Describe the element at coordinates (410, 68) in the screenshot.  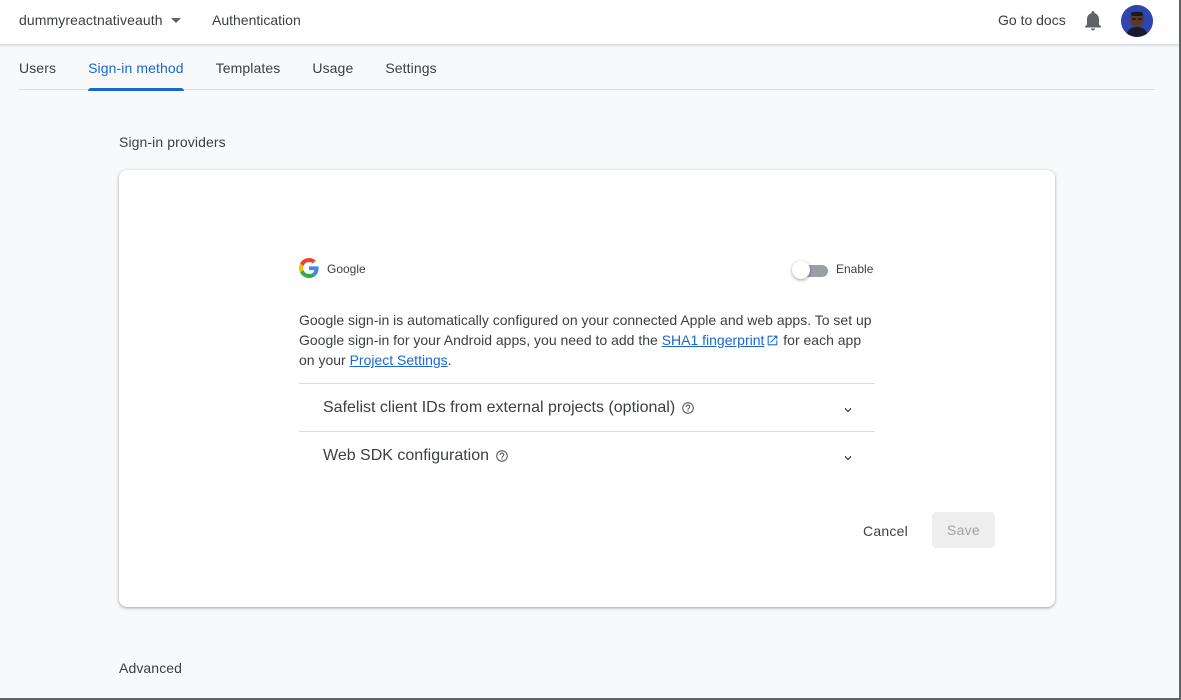
I see `tab-settings: Settings` at that location.